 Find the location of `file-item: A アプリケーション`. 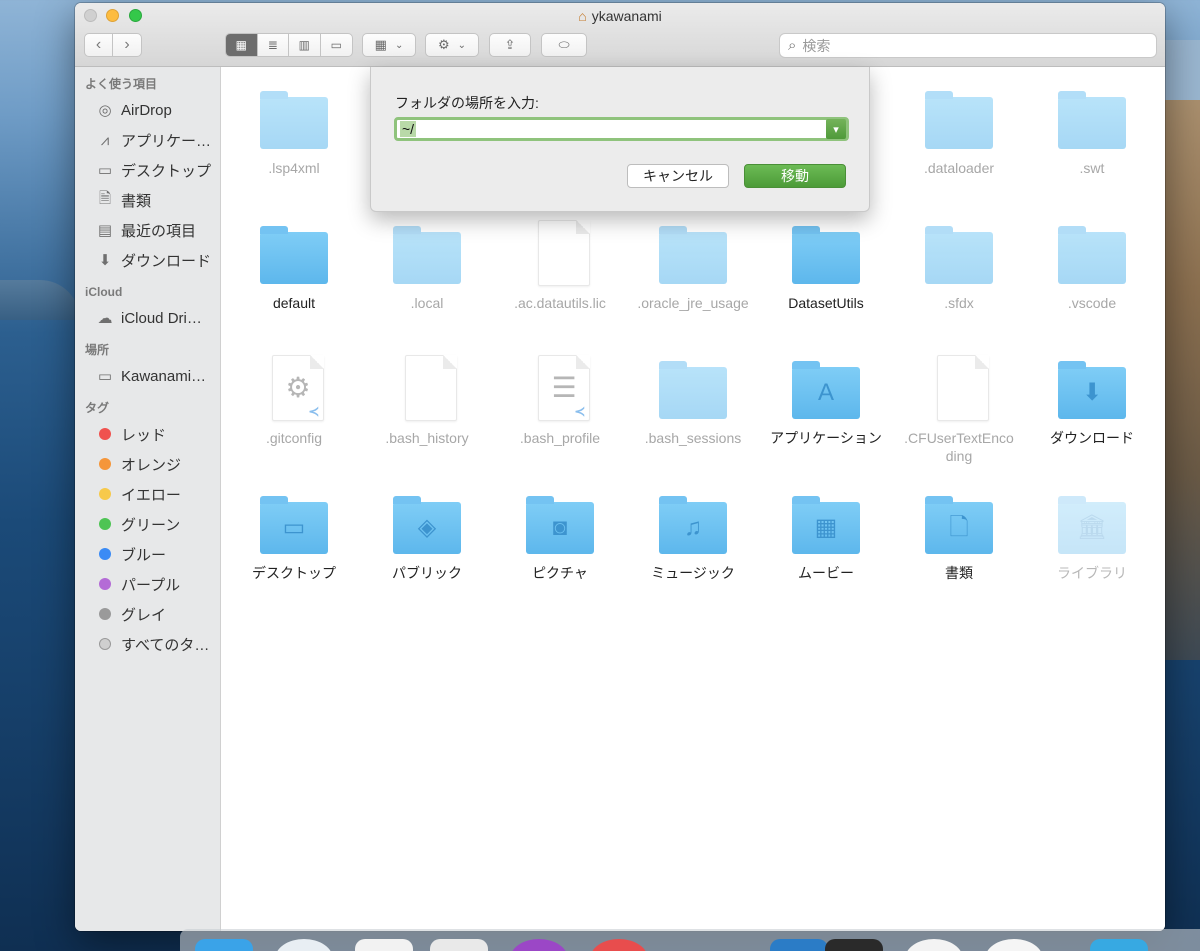

file-item: A アプリケーション is located at coordinates (826, 401).